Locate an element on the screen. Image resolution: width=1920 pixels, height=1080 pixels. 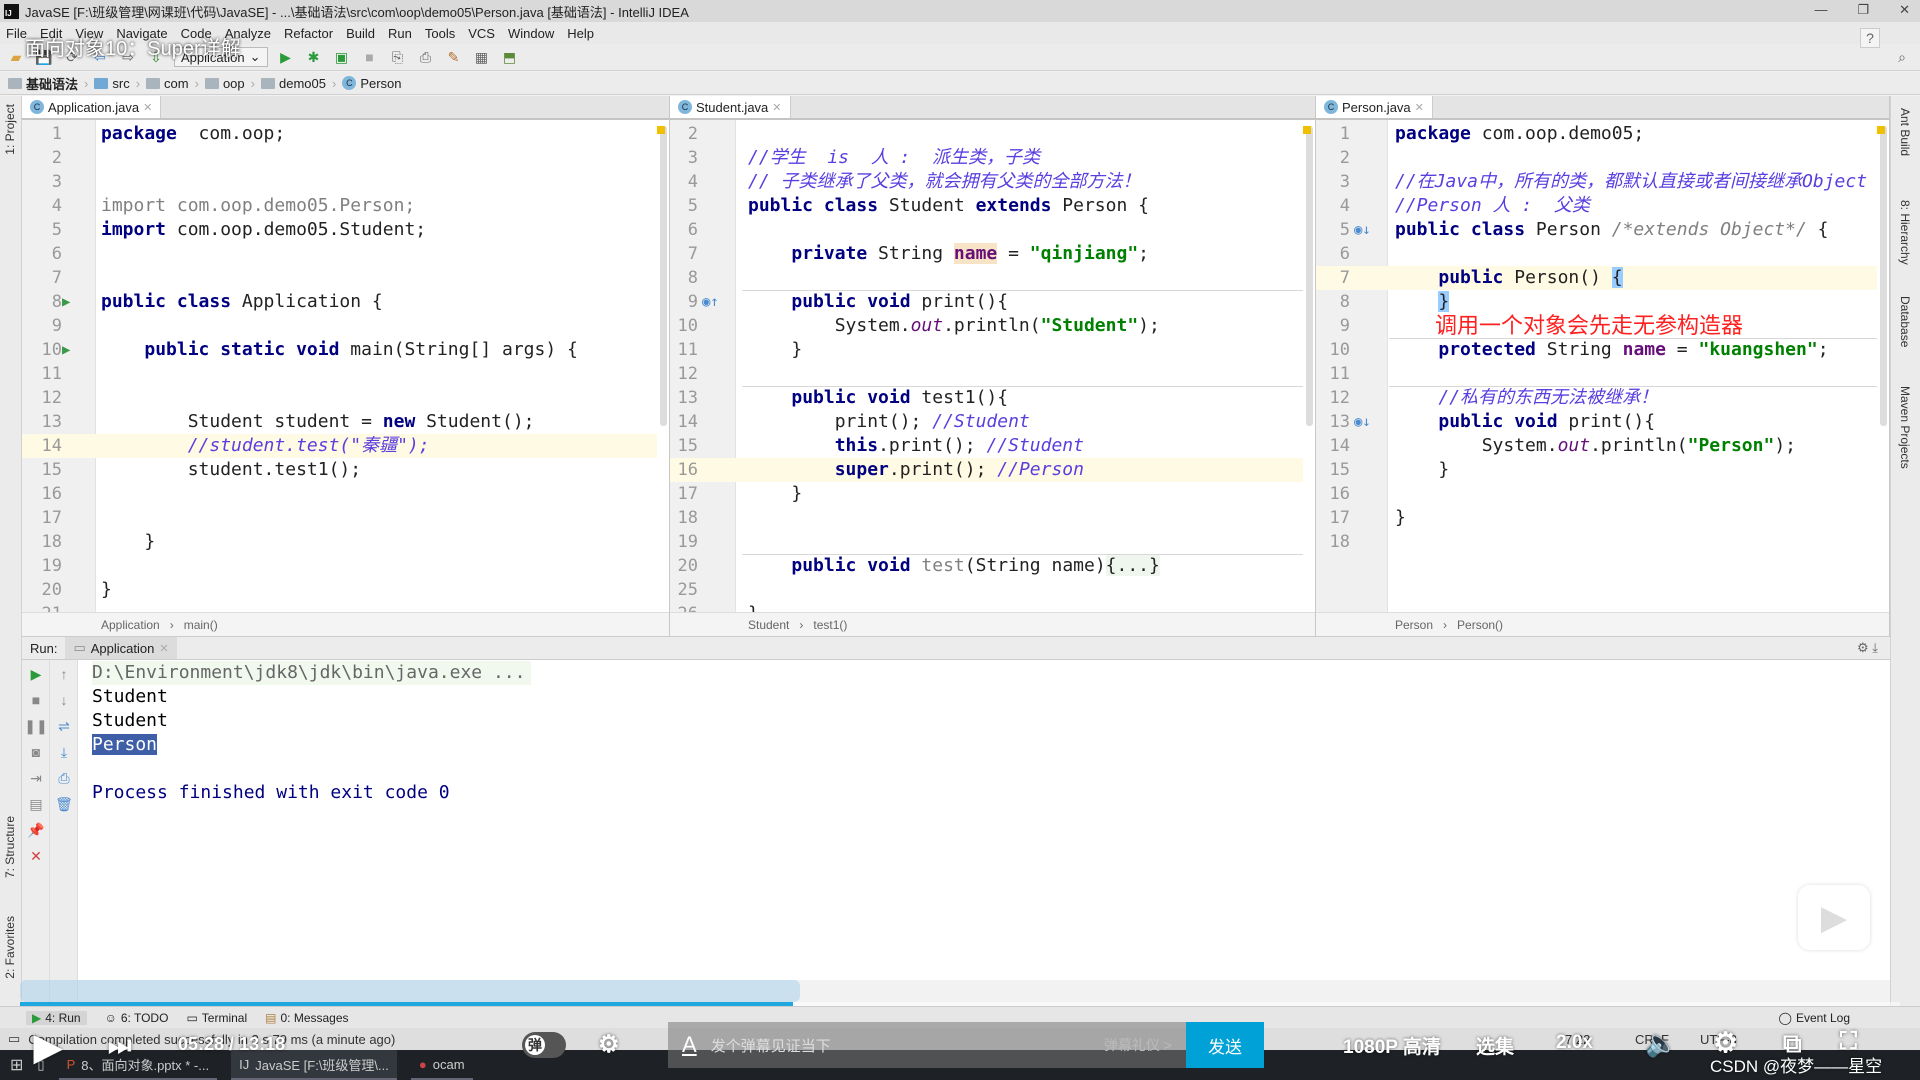
code-line: 16 super.print(); //Person is located at coordinates (986, 470).